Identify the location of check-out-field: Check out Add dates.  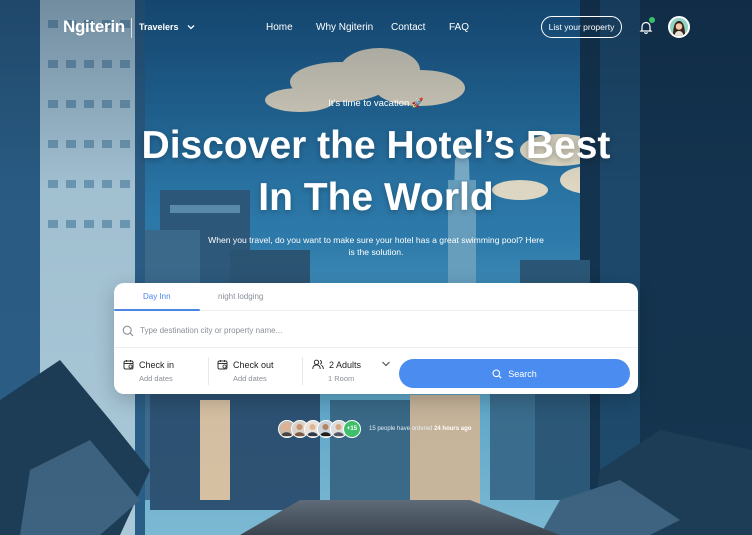
(245, 371).